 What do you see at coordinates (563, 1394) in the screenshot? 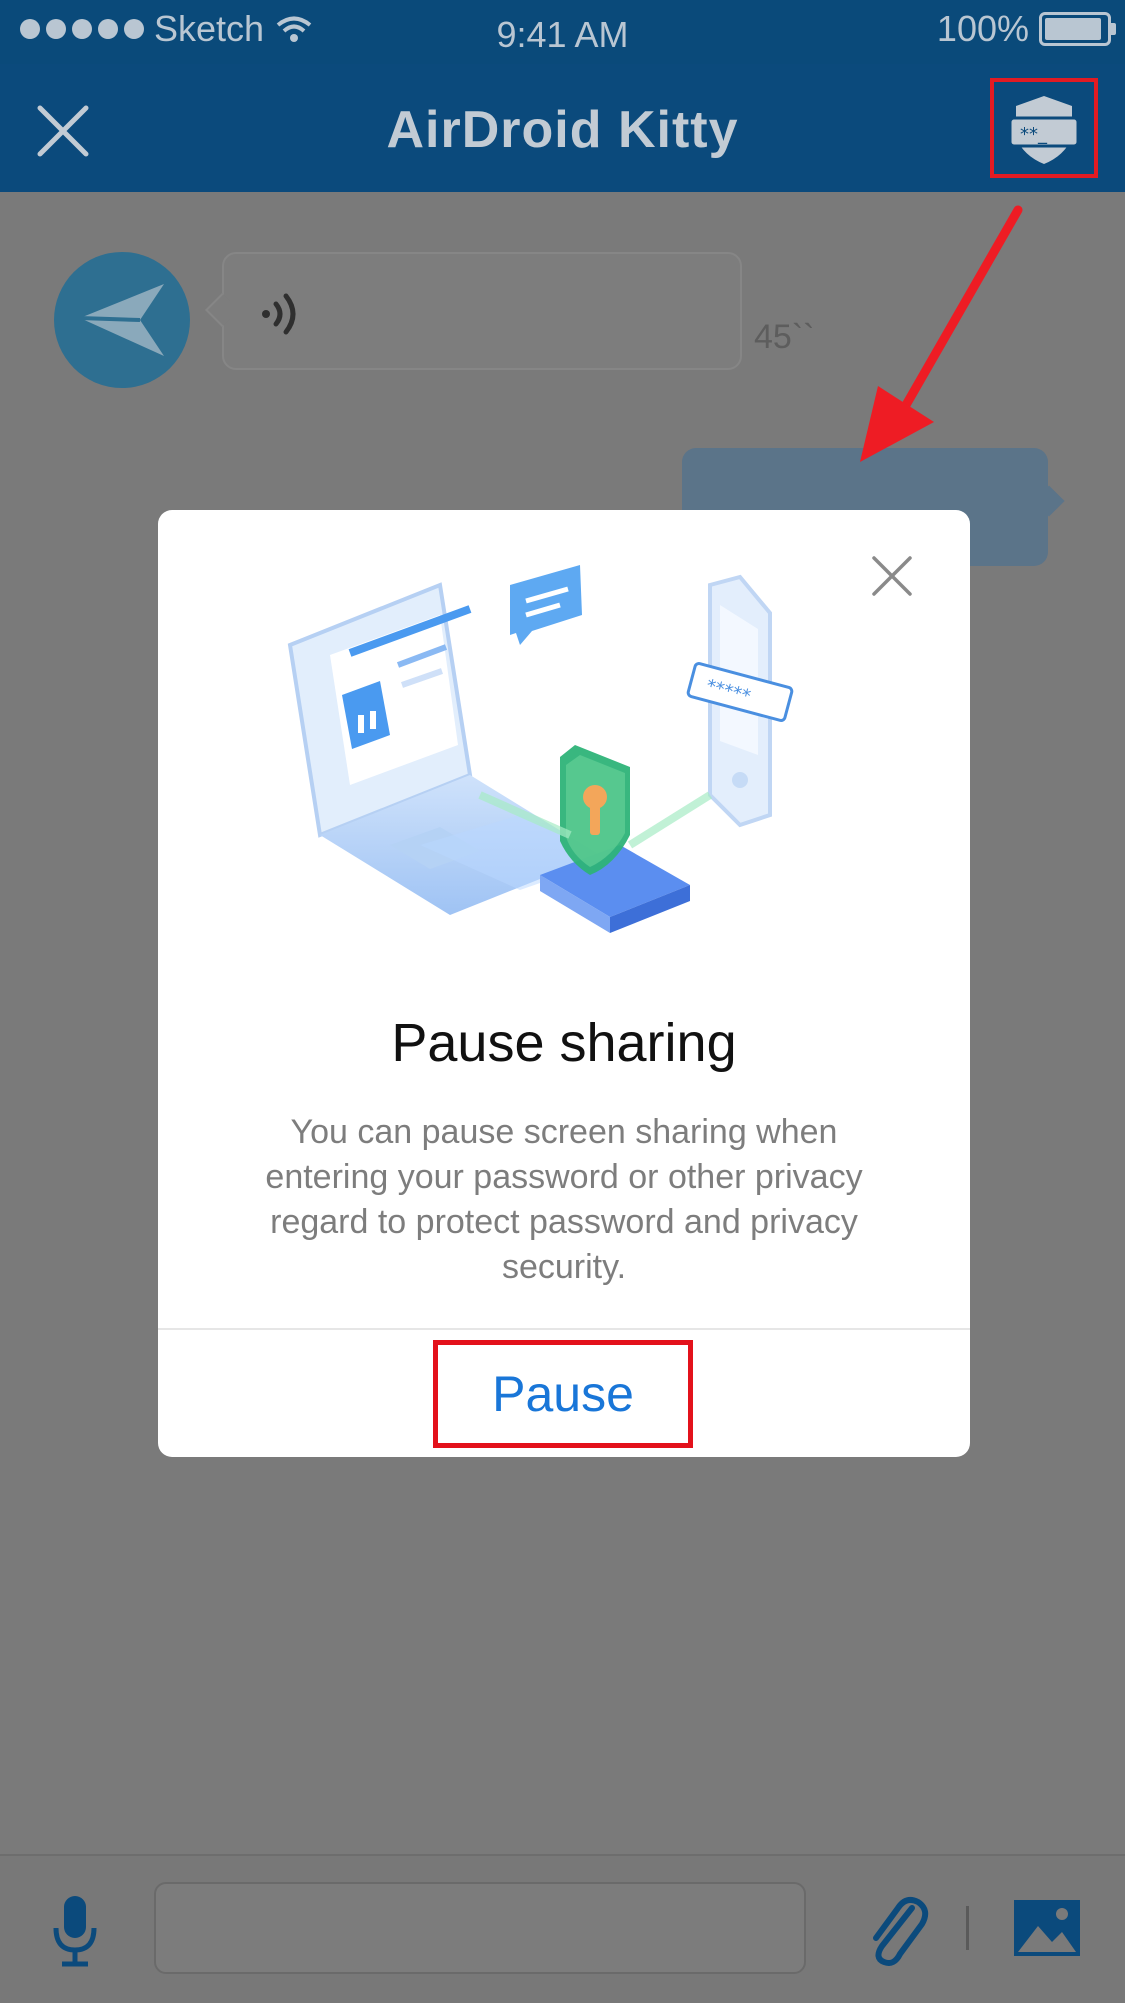
I see `pause-button: Pause` at bounding box center [563, 1394].